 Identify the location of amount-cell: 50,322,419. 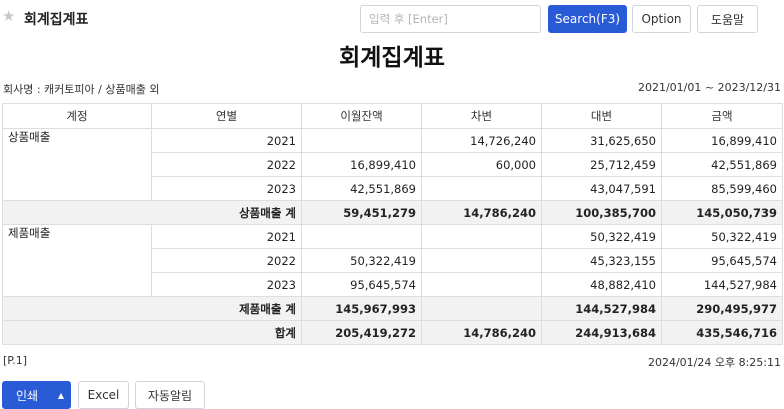
(722, 236).